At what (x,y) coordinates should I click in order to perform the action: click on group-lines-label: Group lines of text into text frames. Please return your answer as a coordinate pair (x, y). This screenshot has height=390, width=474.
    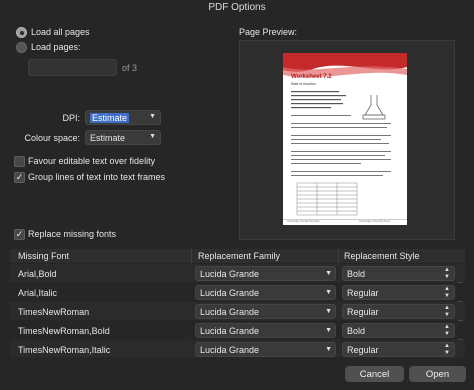
    Looking at the image, I should click on (97, 177).